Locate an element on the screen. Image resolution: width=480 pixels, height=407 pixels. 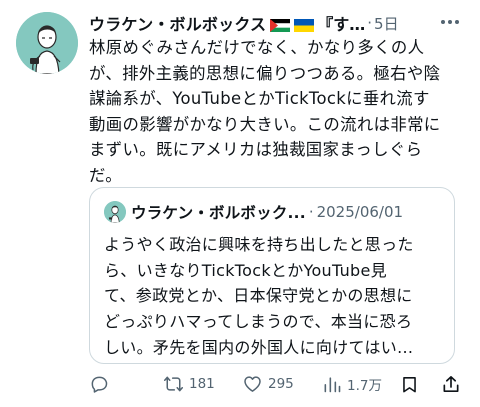
share-icon is located at coordinates (451, 384).